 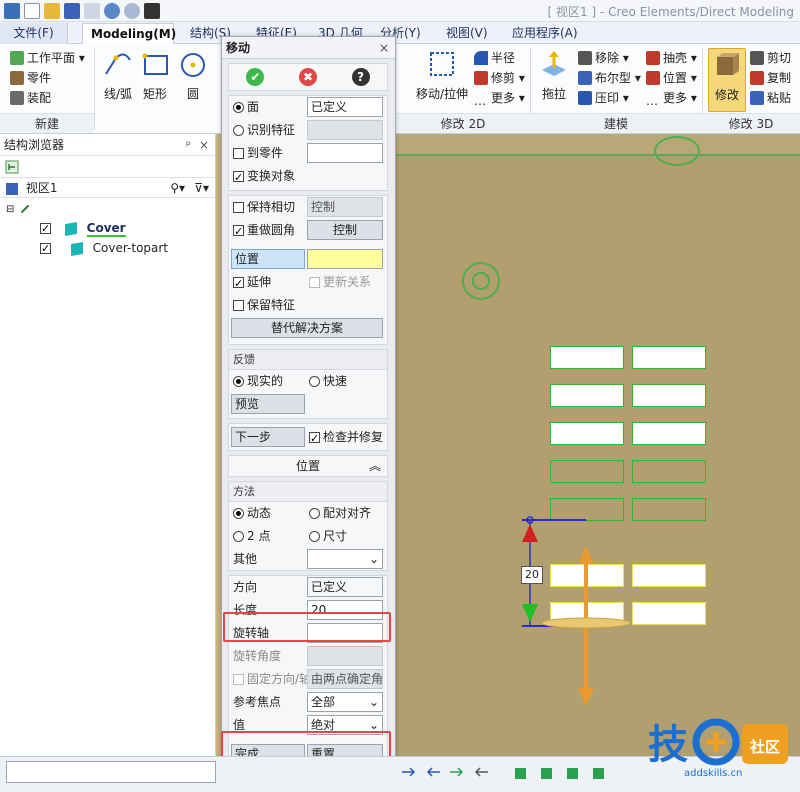 I want to click on keep-feature-option: 保留特征, so click(x=308, y=305).